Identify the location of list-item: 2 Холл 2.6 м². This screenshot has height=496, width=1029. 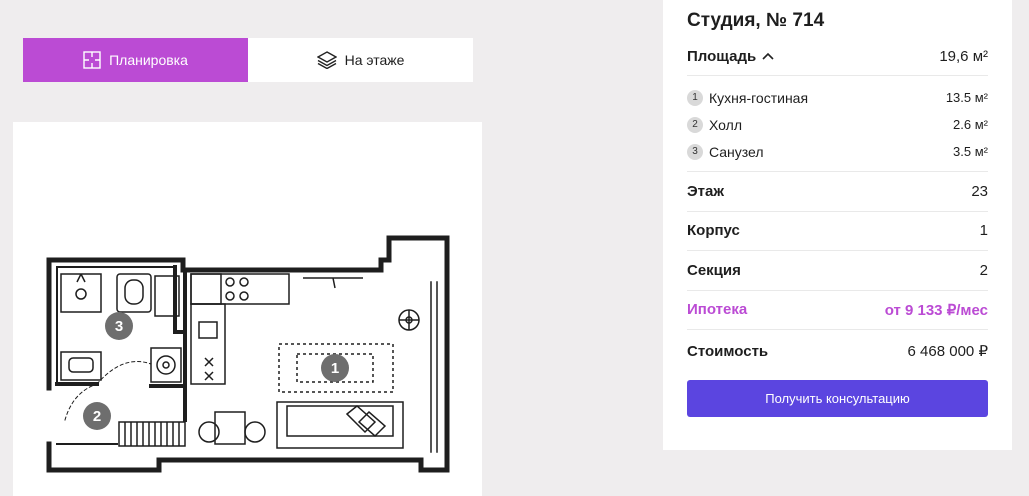
(837, 124).